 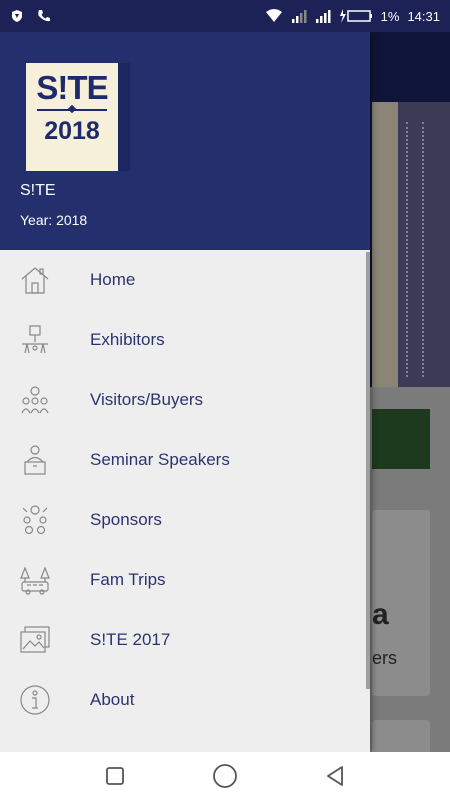 I want to click on background-green-button, so click(x=401, y=439).